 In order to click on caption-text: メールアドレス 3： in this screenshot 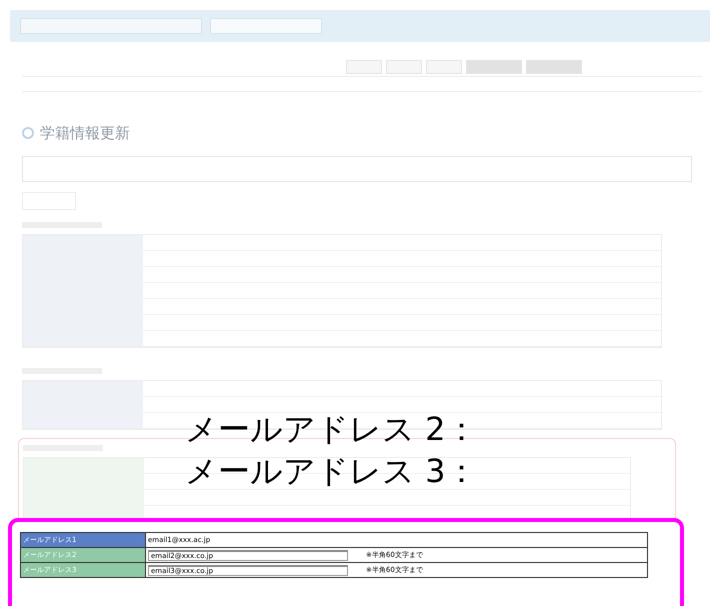, I will do `click(331, 471)`.